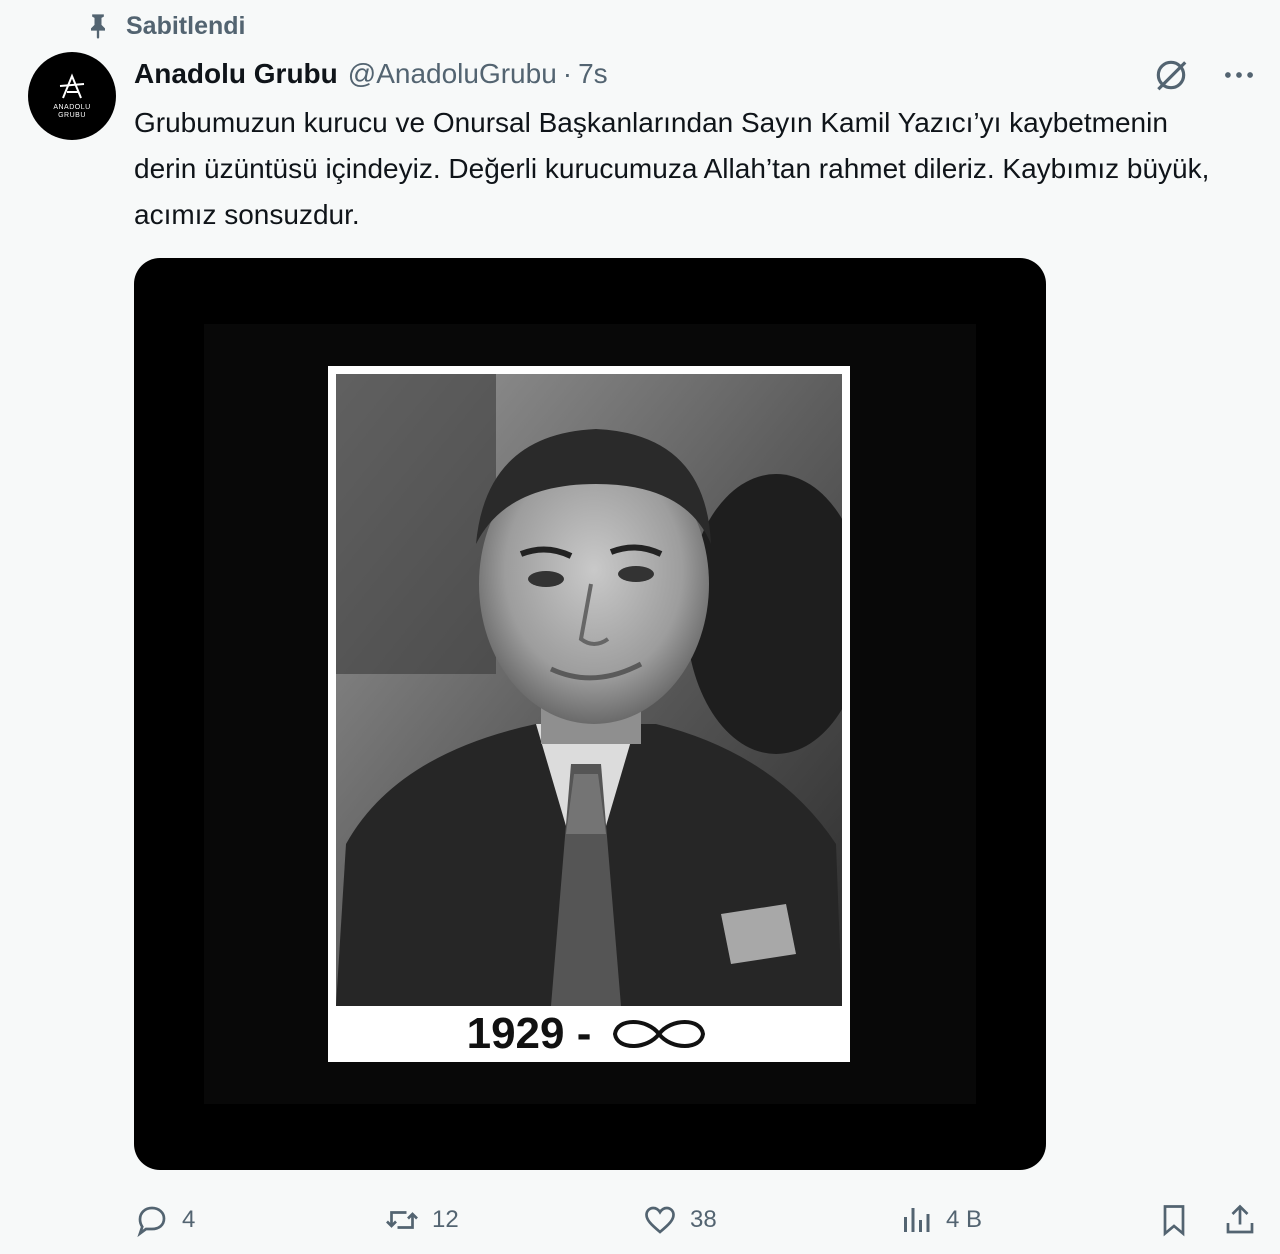 This screenshot has height=1254, width=1280. I want to click on share-icon, so click(1240, 1219).